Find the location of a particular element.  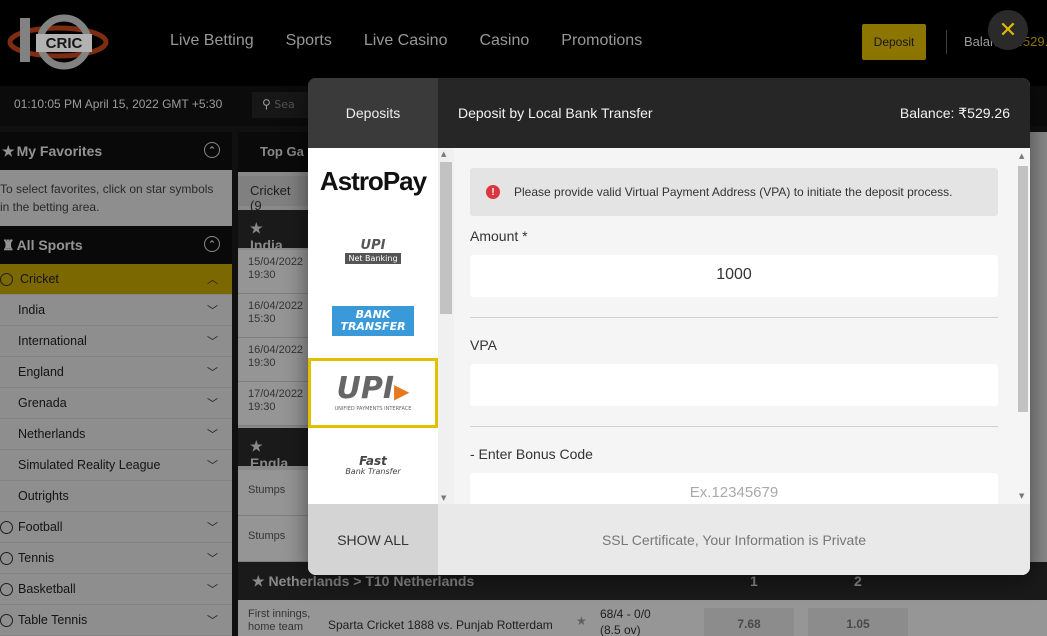

vpa-input is located at coordinates (734, 385).